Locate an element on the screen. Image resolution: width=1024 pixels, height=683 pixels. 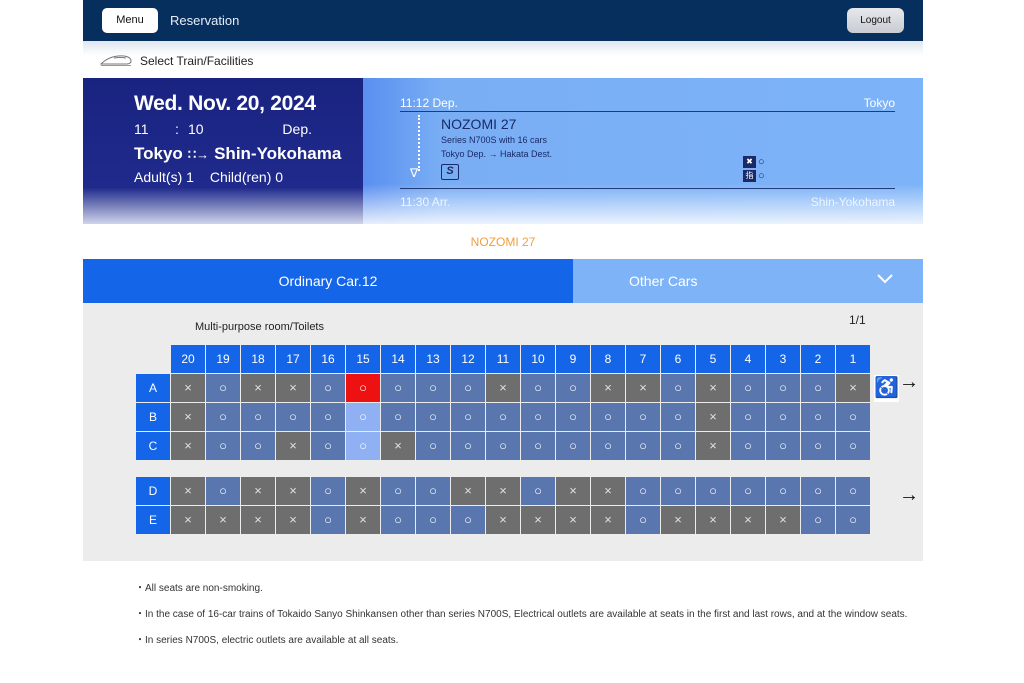
seat-19C: ○ is located at coordinates (223, 446).